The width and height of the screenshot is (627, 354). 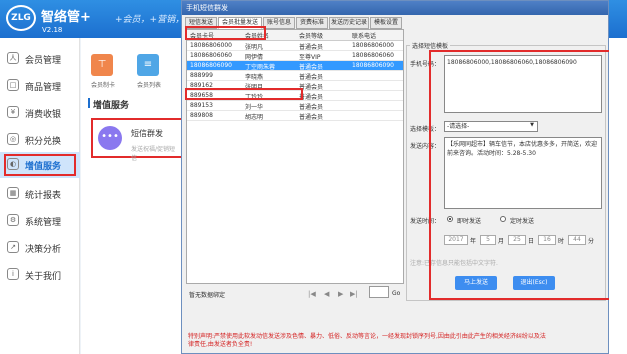 I want to click on card-icon: ⊤, so click(x=102, y=64).